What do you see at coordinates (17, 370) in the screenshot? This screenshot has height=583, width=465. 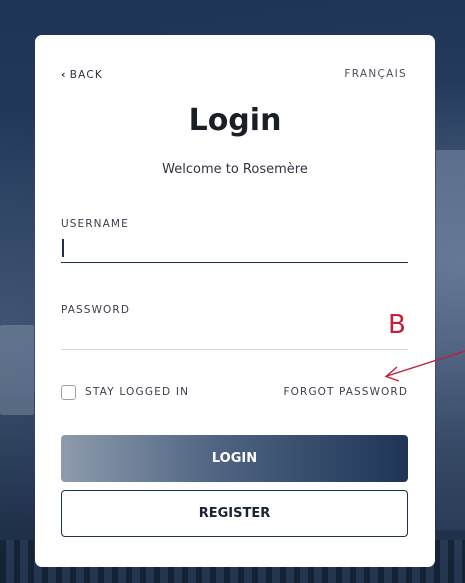 I see `background-sign` at bounding box center [17, 370].